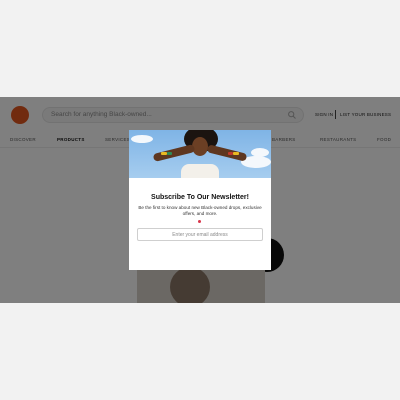  I want to click on shirt-shape, so click(200, 171).